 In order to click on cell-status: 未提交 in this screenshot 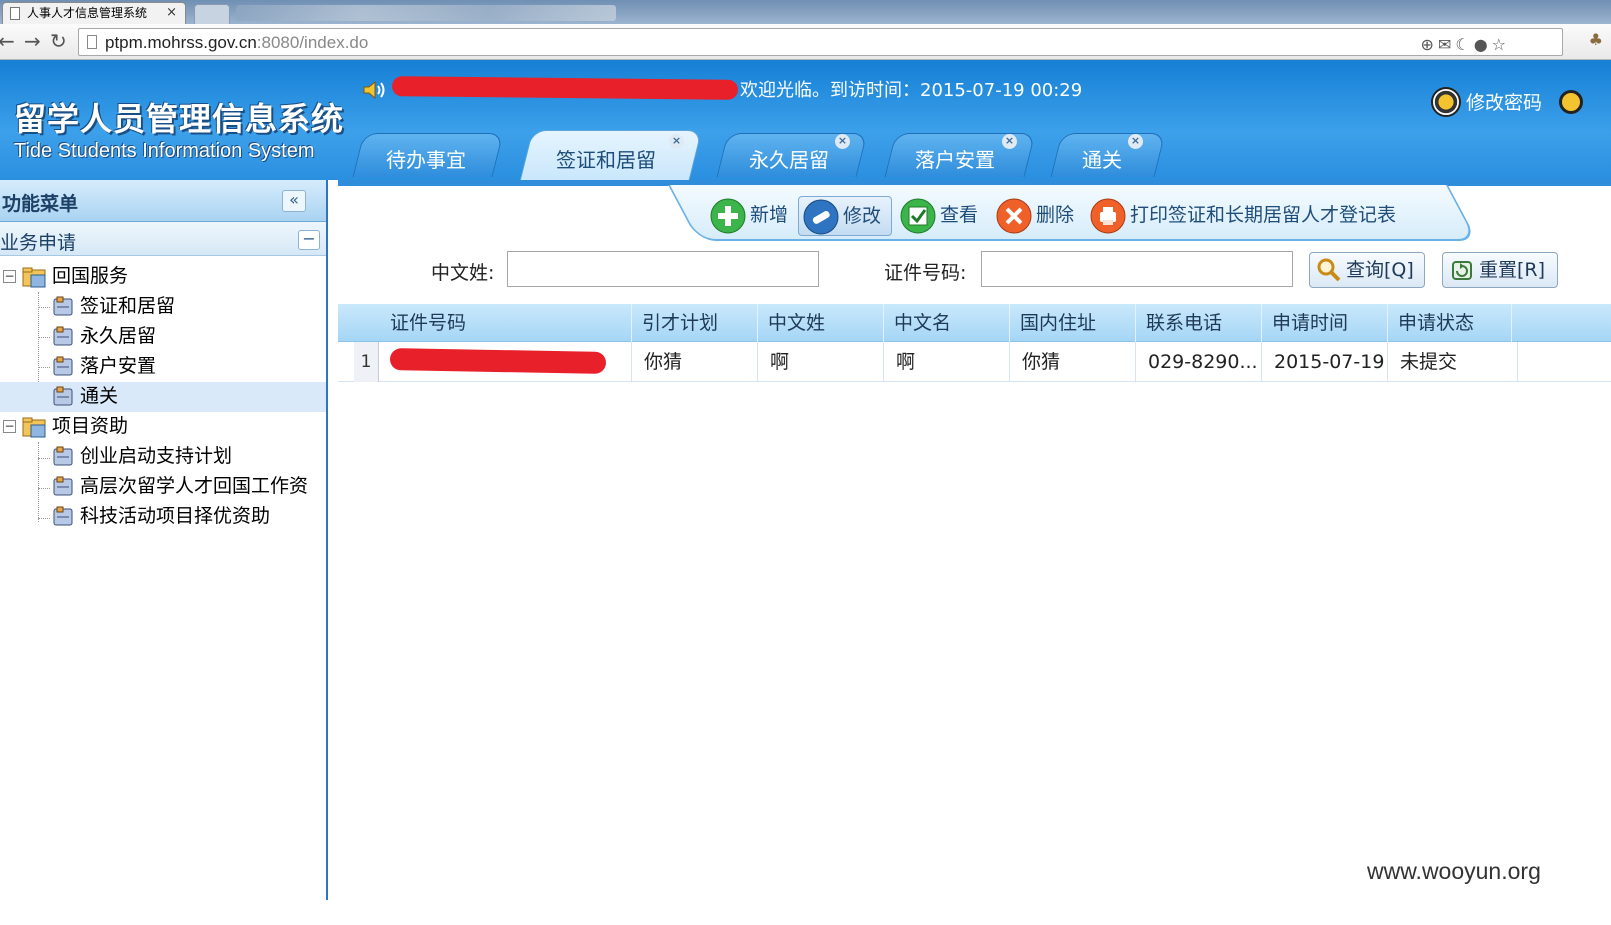, I will do `click(1453, 362)`.